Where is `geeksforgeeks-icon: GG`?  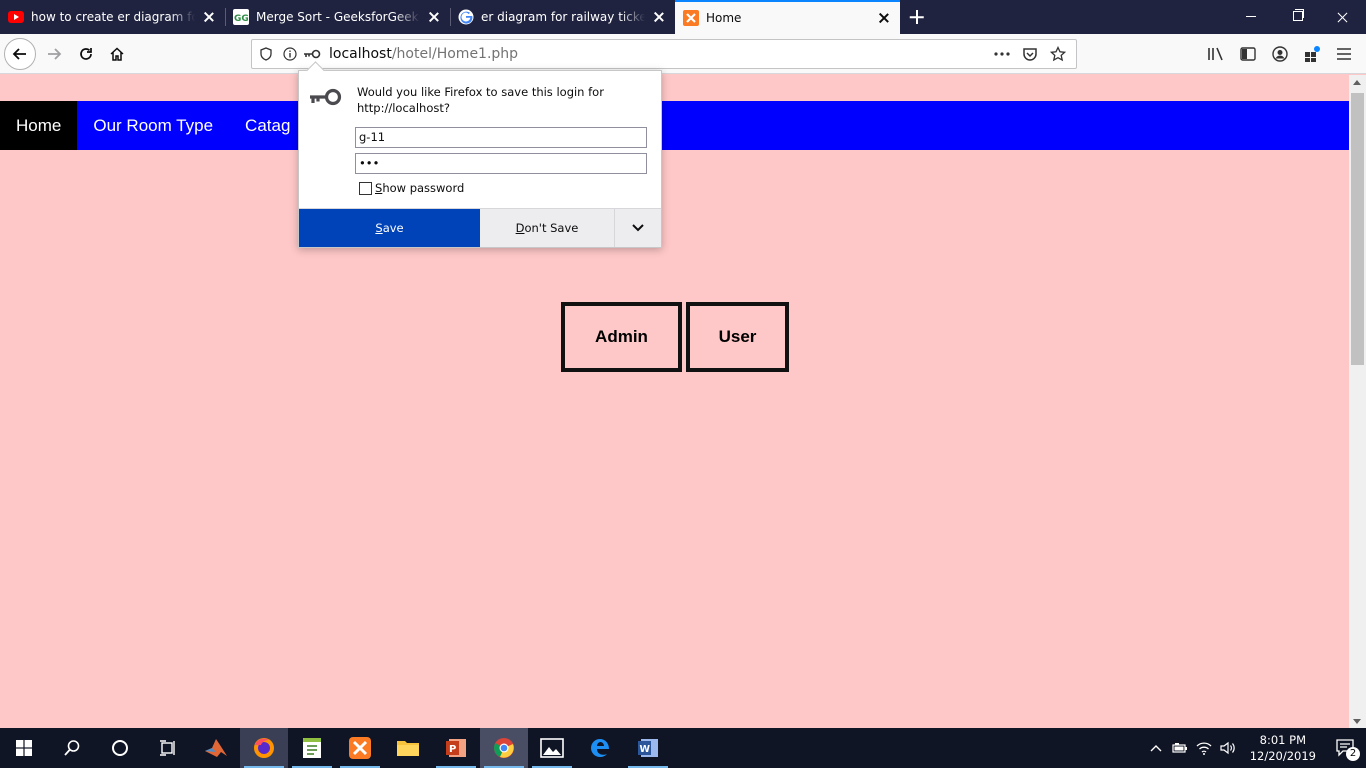 geeksforgeeks-icon: GG is located at coordinates (241, 17).